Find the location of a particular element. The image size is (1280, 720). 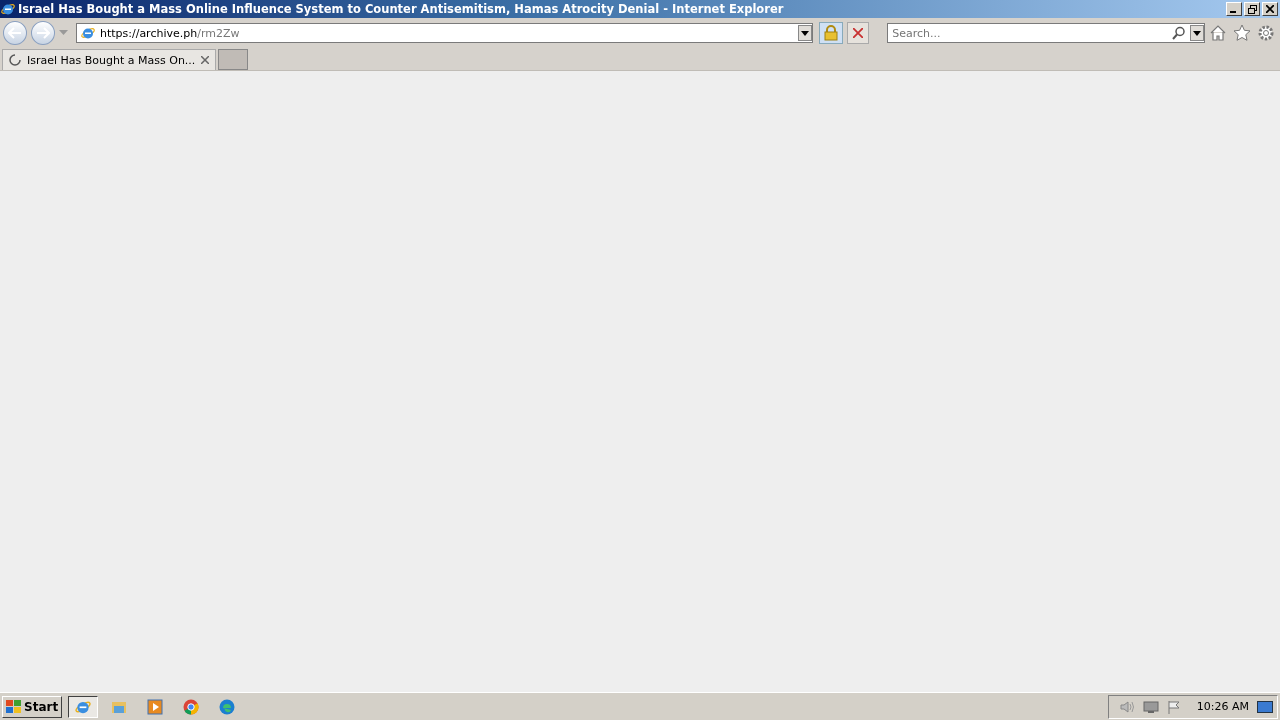

close-button is located at coordinates (1270, 9).